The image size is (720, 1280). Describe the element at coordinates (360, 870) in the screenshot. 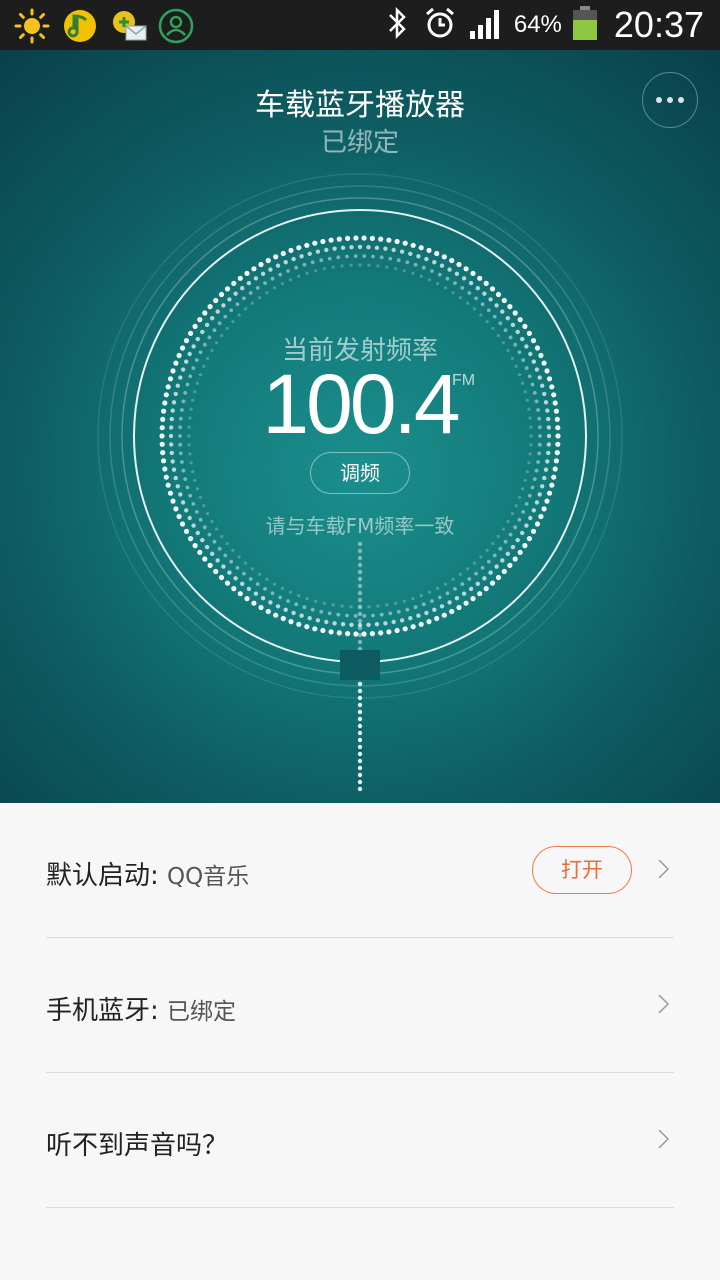

I see `default-launch-row: 默认启动: QQ音乐 打开` at that location.